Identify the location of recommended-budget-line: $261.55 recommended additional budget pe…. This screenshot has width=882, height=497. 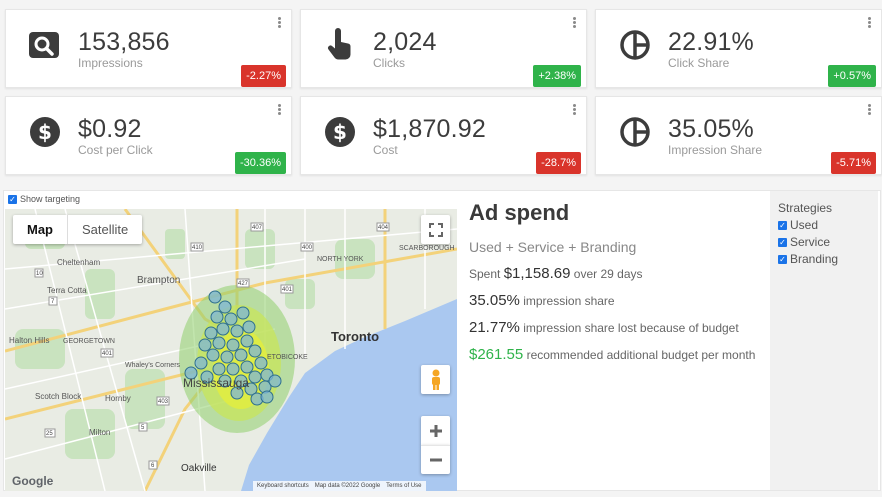
(616, 354).